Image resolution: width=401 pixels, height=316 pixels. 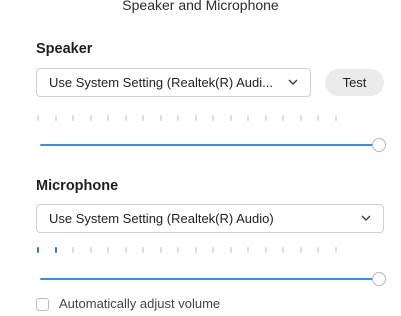 What do you see at coordinates (207, 279) in the screenshot?
I see `microphone-volume-track` at bounding box center [207, 279].